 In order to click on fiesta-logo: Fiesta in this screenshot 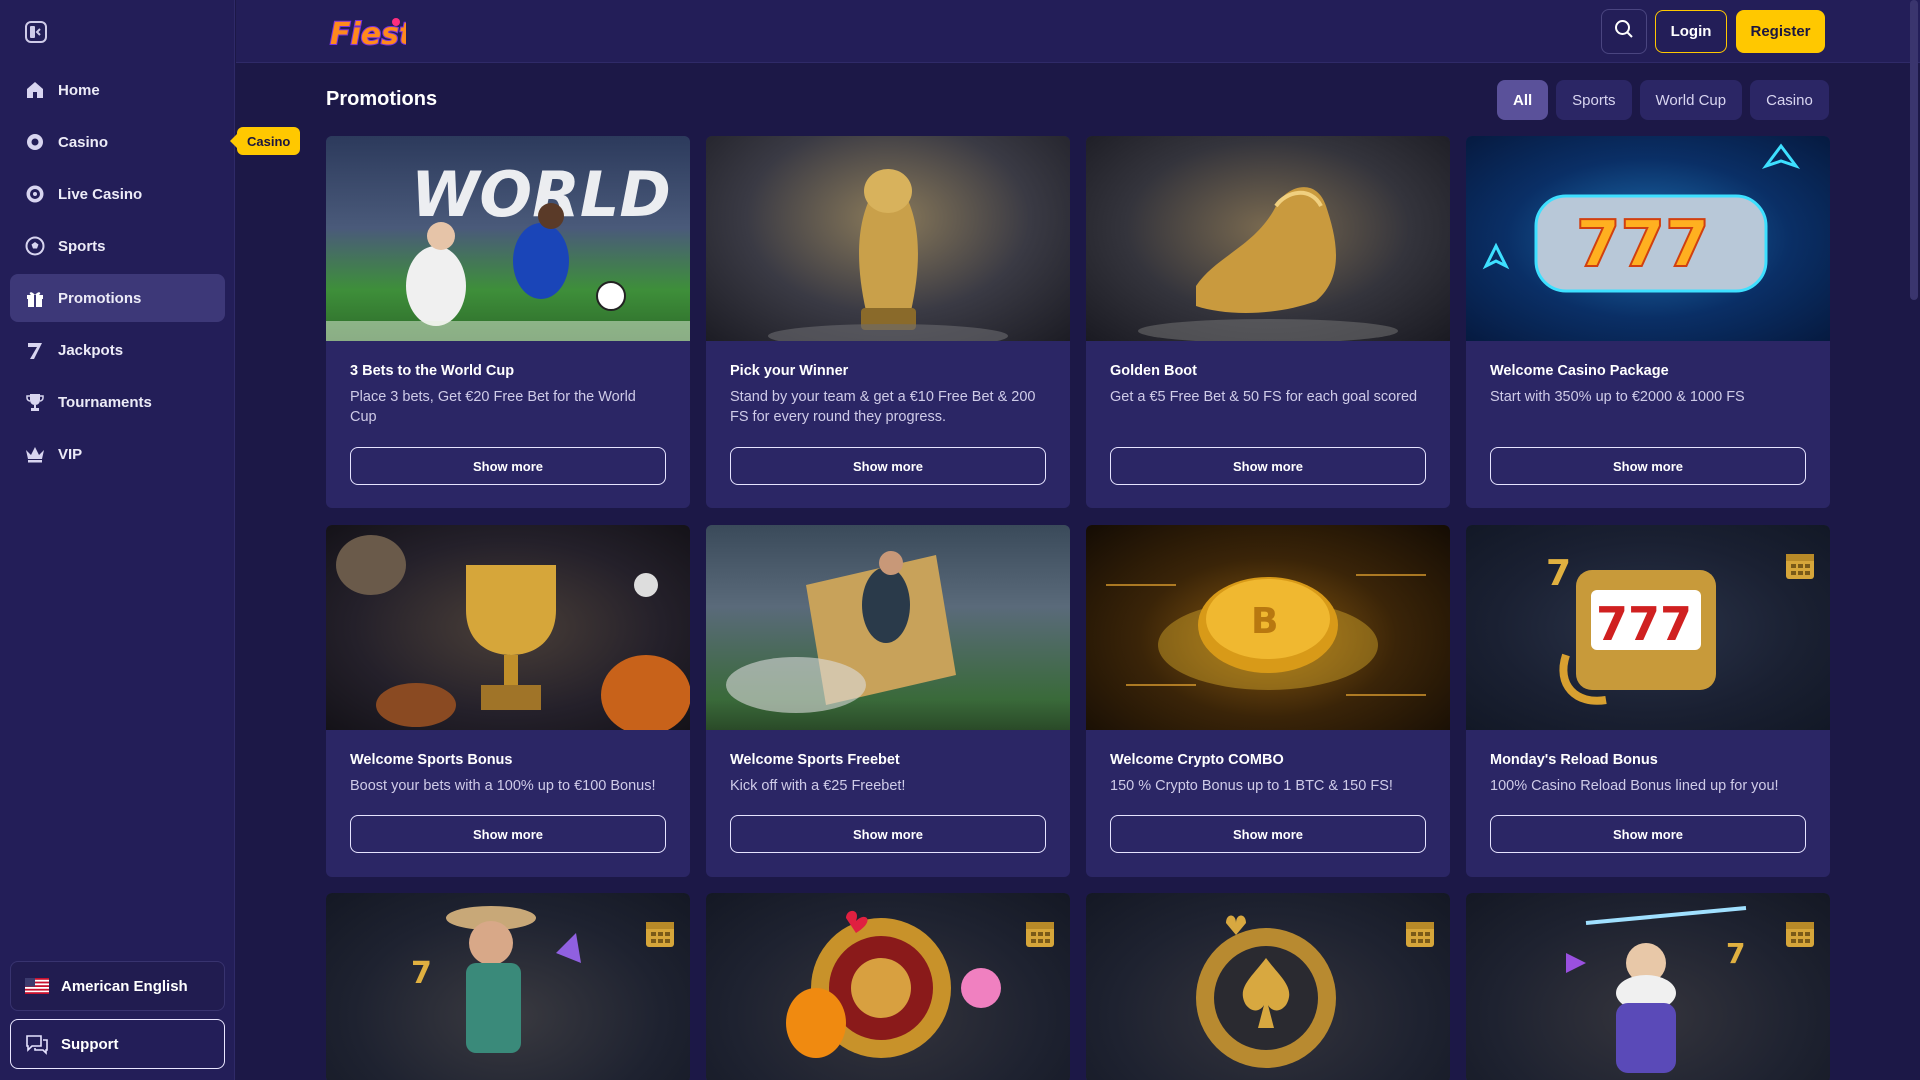, I will do `click(380, 32)`.